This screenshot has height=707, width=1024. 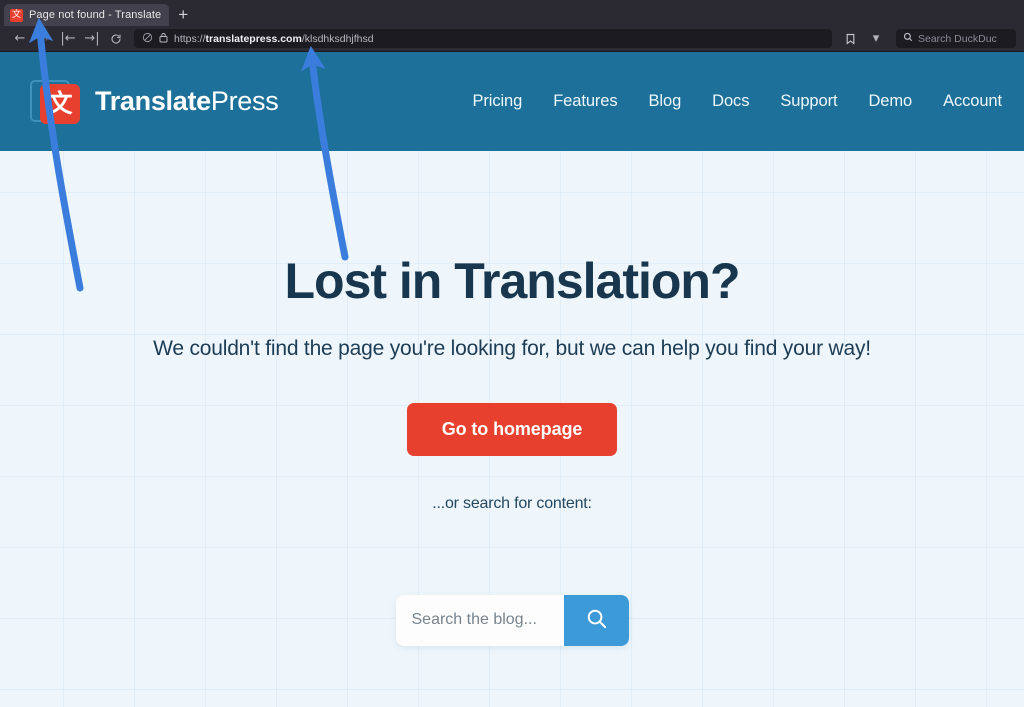 I want to click on url-scheme: https://, so click(x=190, y=38).